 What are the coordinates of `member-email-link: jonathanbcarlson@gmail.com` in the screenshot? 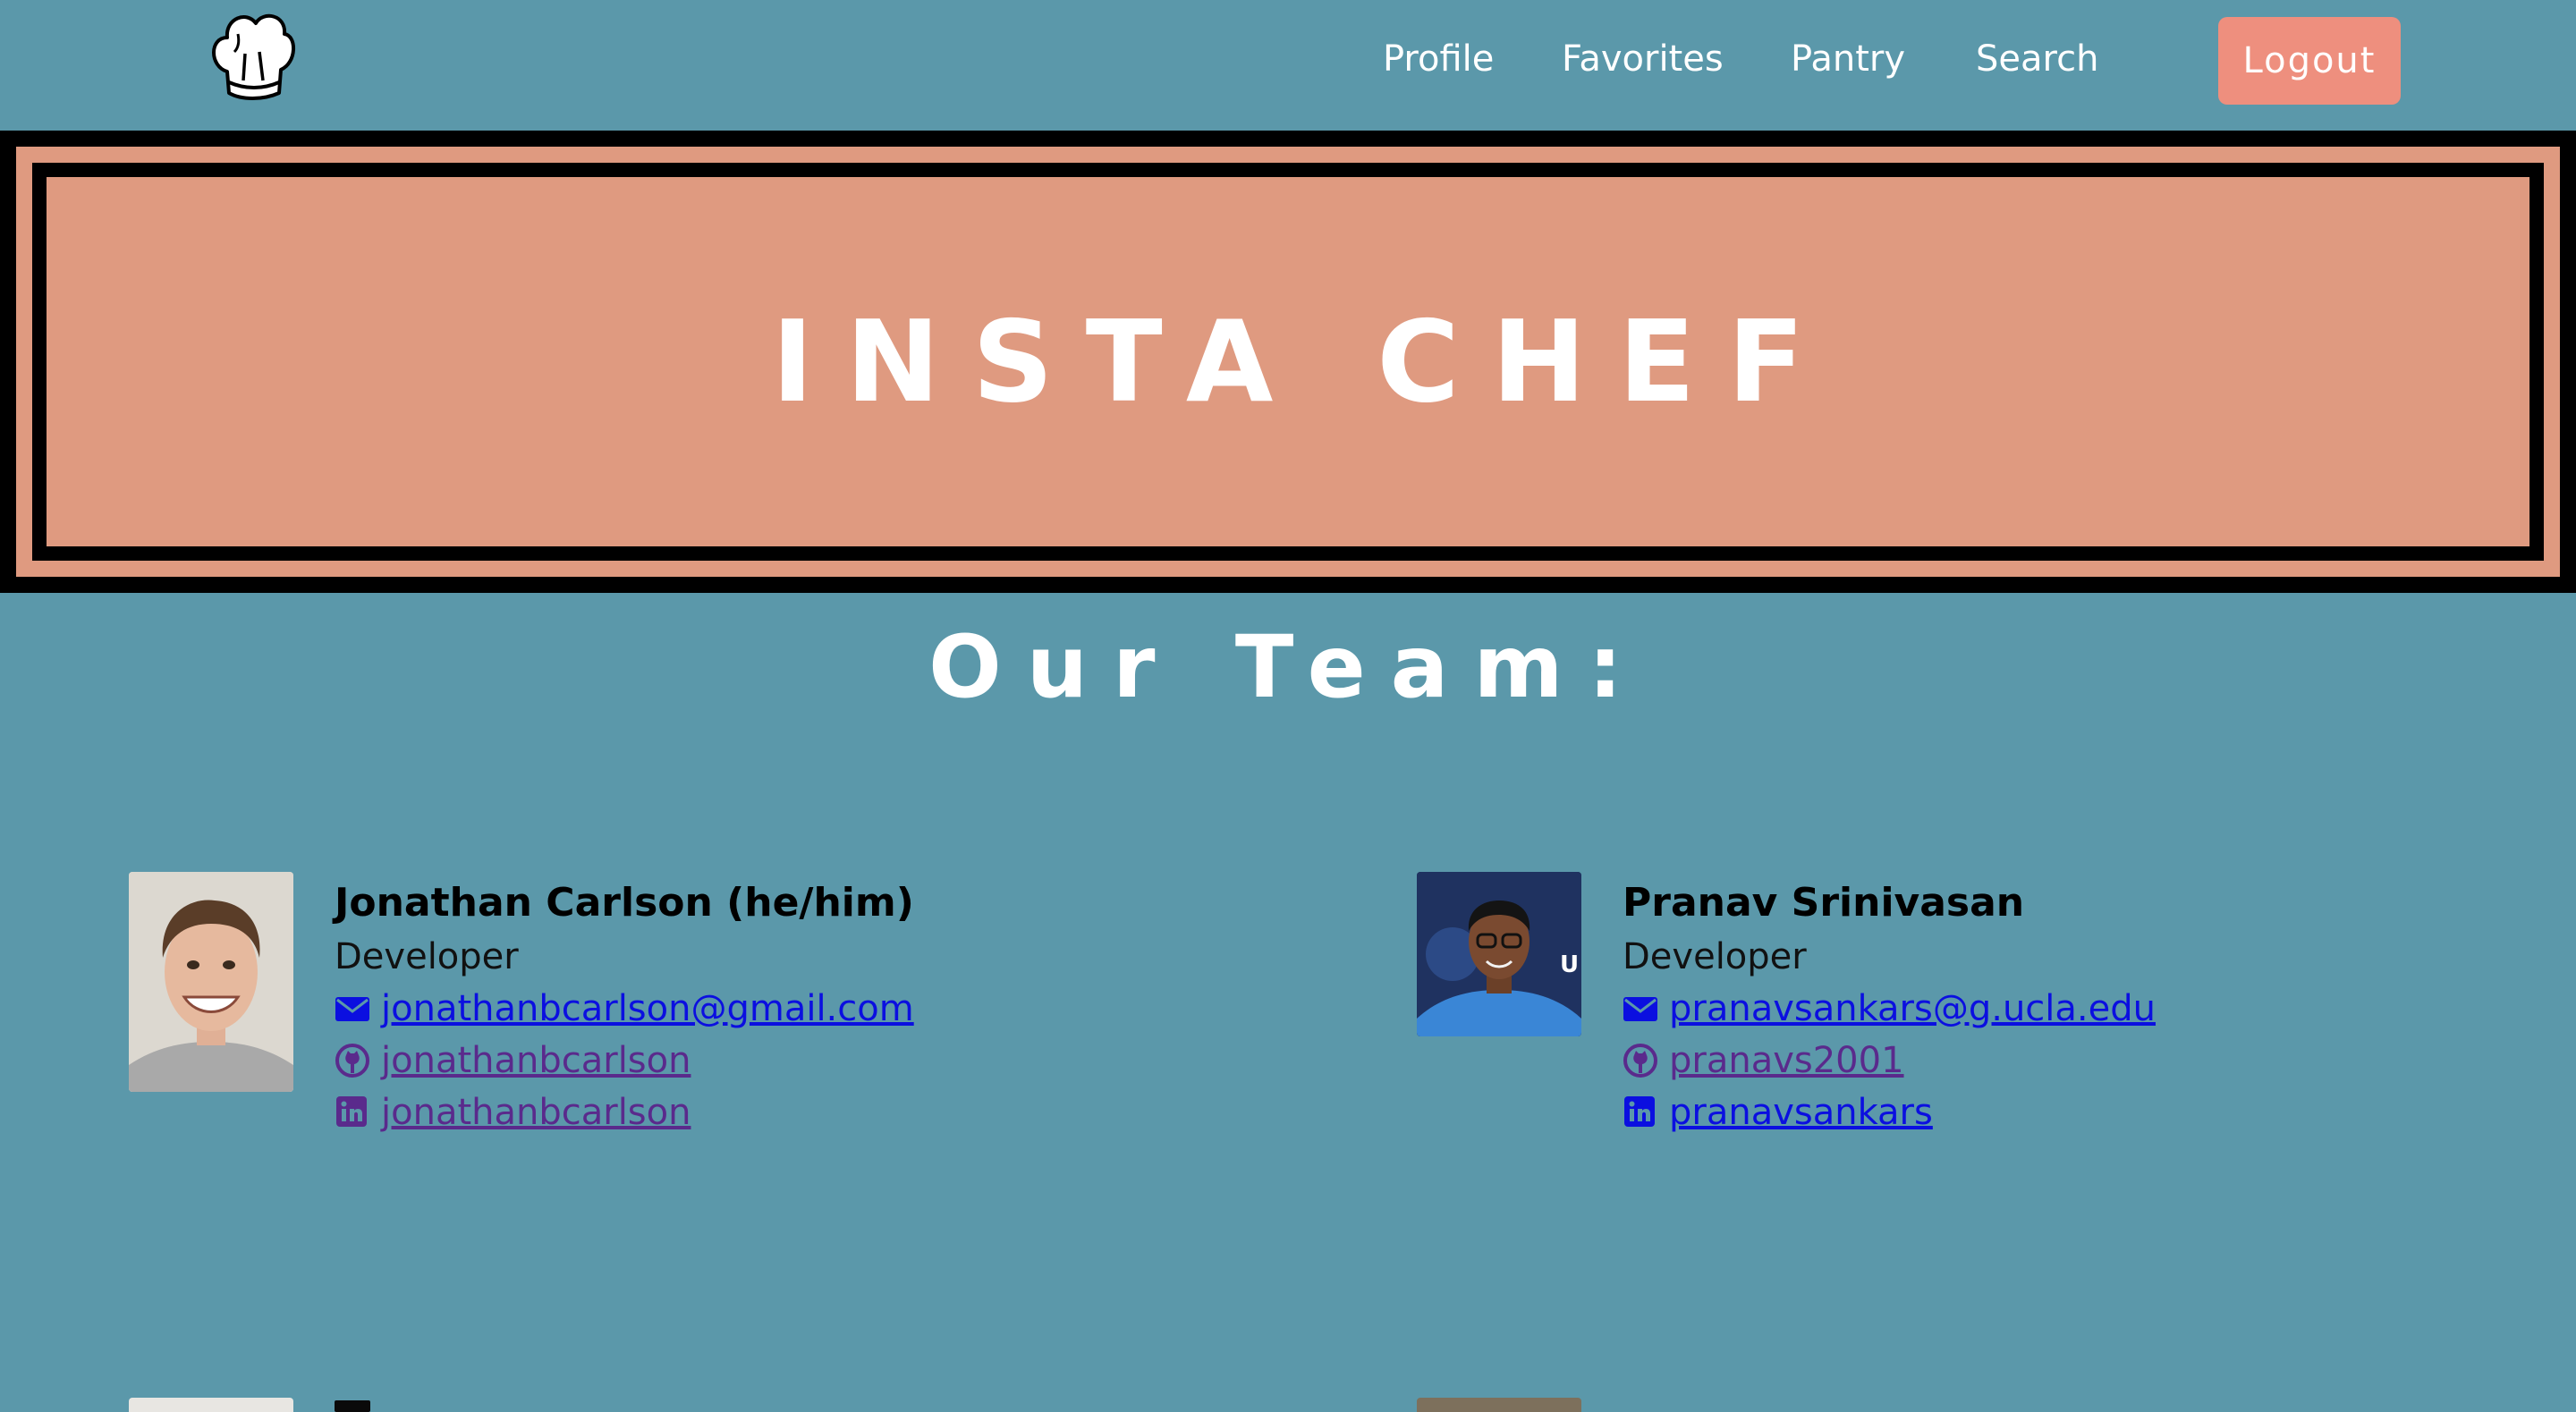 It's located at (647, 1009).